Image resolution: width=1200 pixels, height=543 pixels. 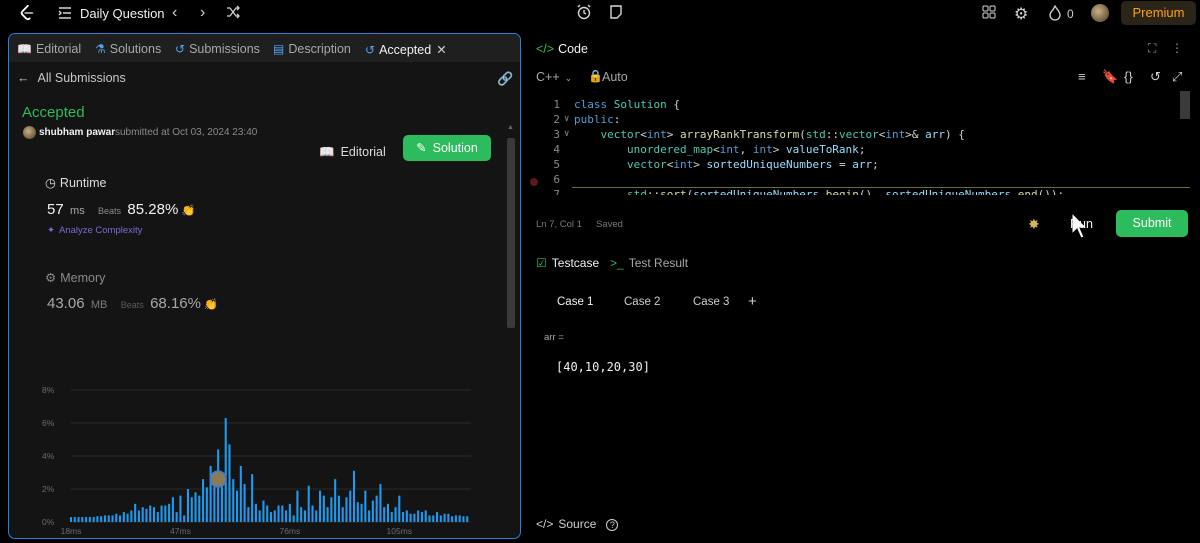 What do you see at coordinates (1152, 48) in the screenshot?
I see `expand-icon: ⛶` at bounding box center [1152, 48].